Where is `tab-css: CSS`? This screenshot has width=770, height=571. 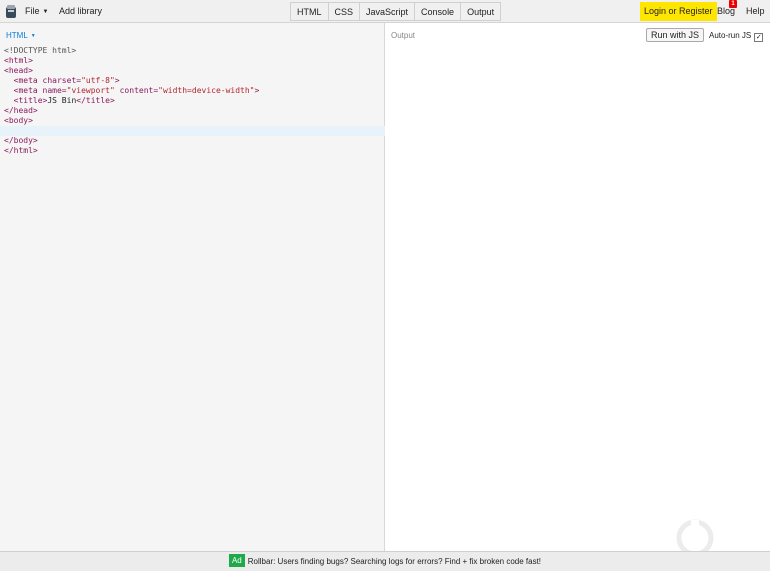
tab-css: CSS is located at coordinates (344, 11).